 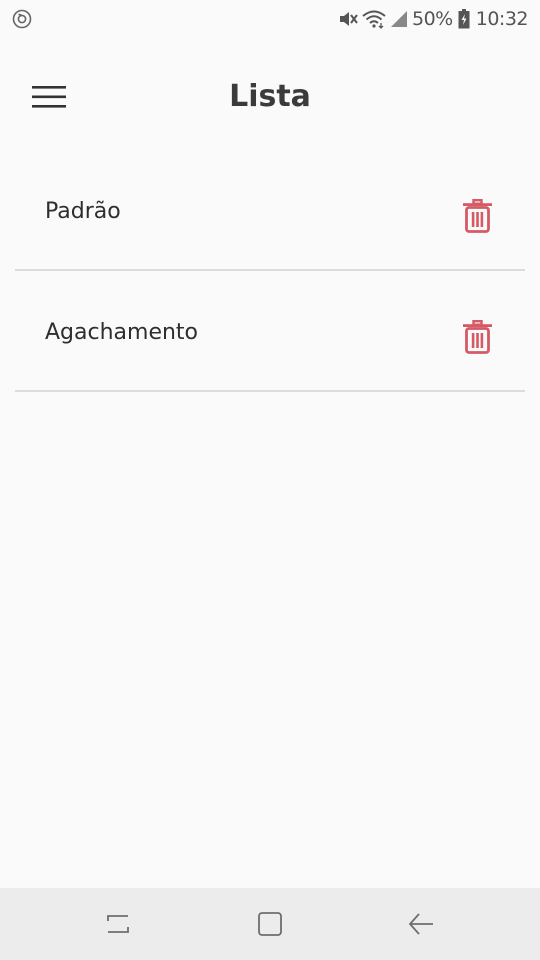 I want to click on page-title: Lista, so click(x=270, y=96).